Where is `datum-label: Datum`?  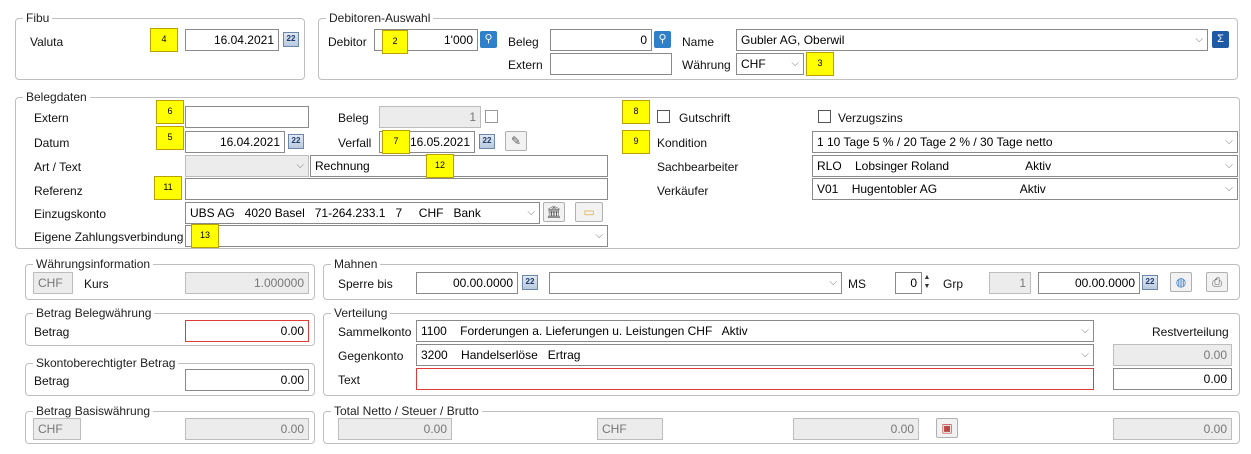
datum-label: Datum is located at coordinates (52, 143).